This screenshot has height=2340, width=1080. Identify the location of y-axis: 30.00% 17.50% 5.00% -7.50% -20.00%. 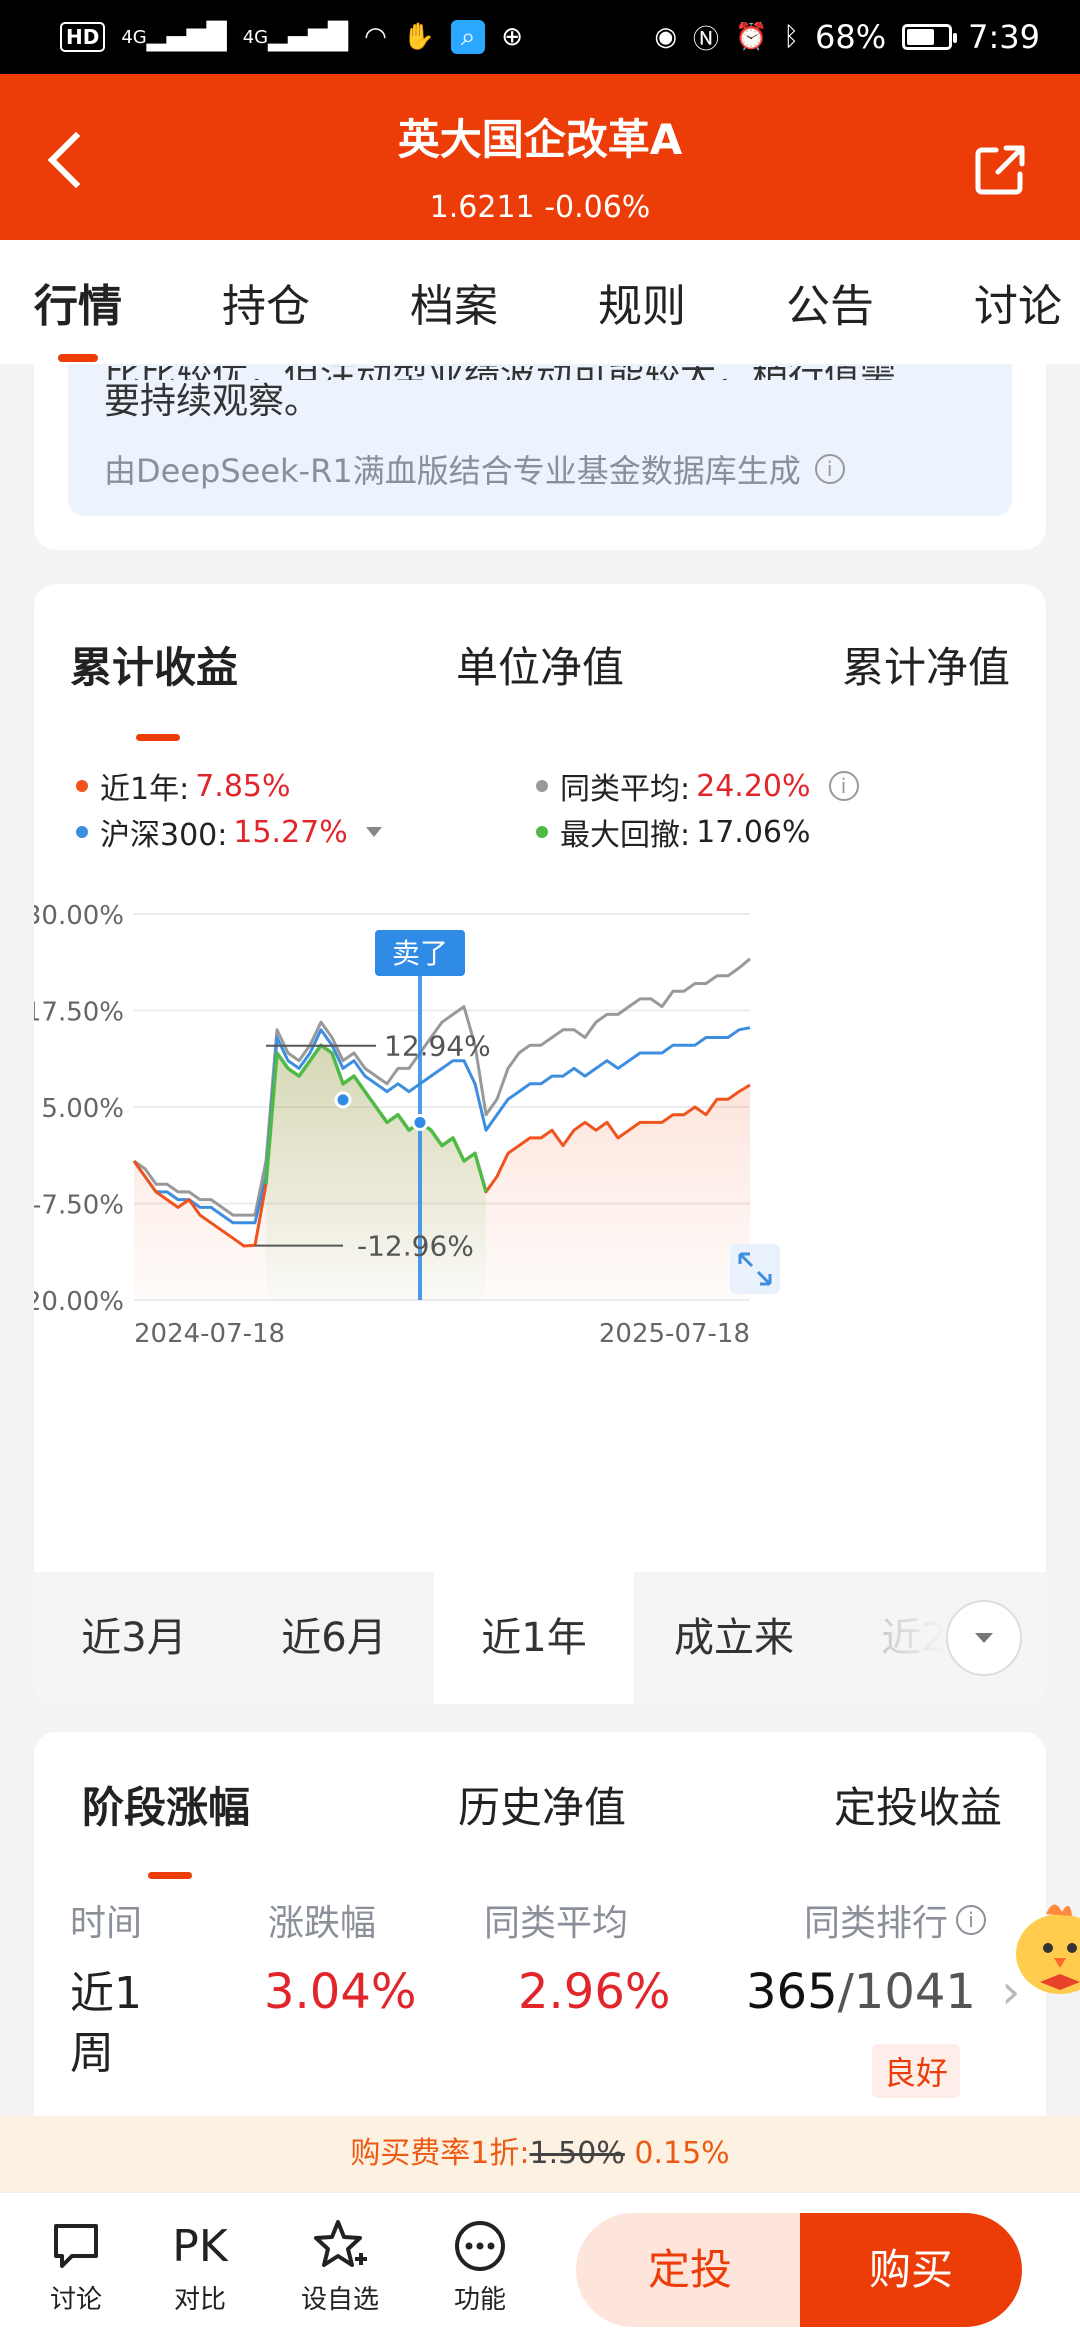
(79, 1109).